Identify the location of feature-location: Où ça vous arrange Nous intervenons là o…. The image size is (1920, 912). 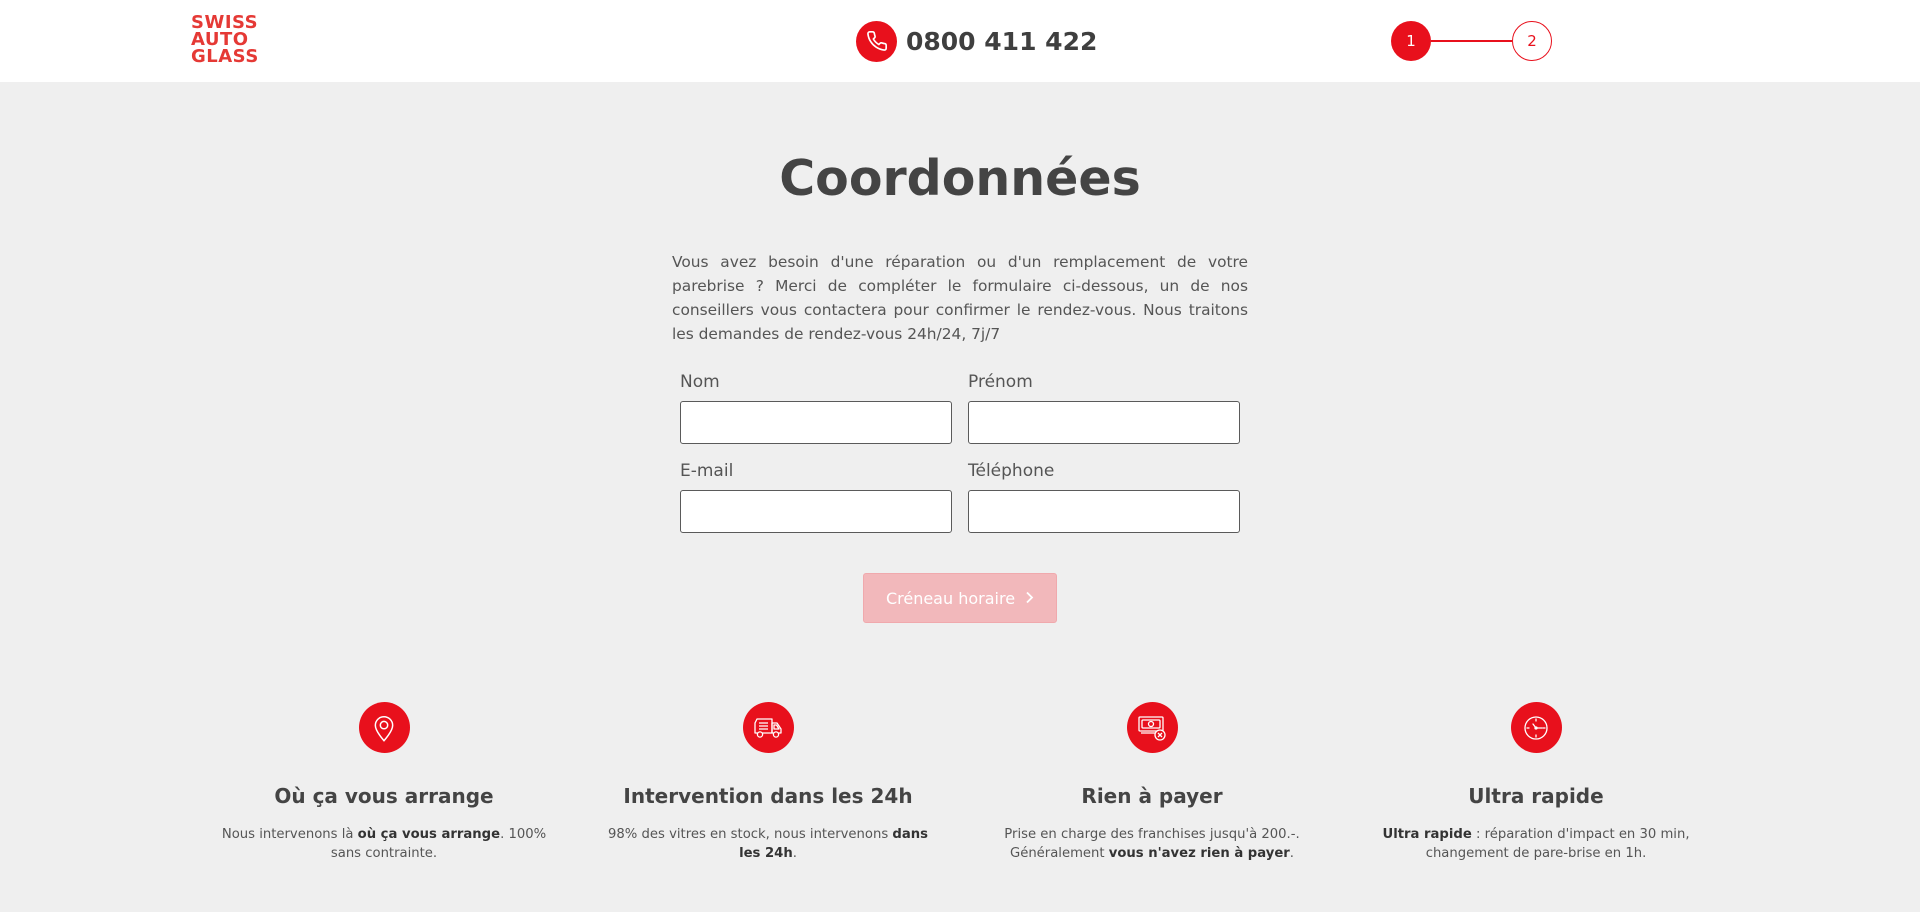
(384, 782).